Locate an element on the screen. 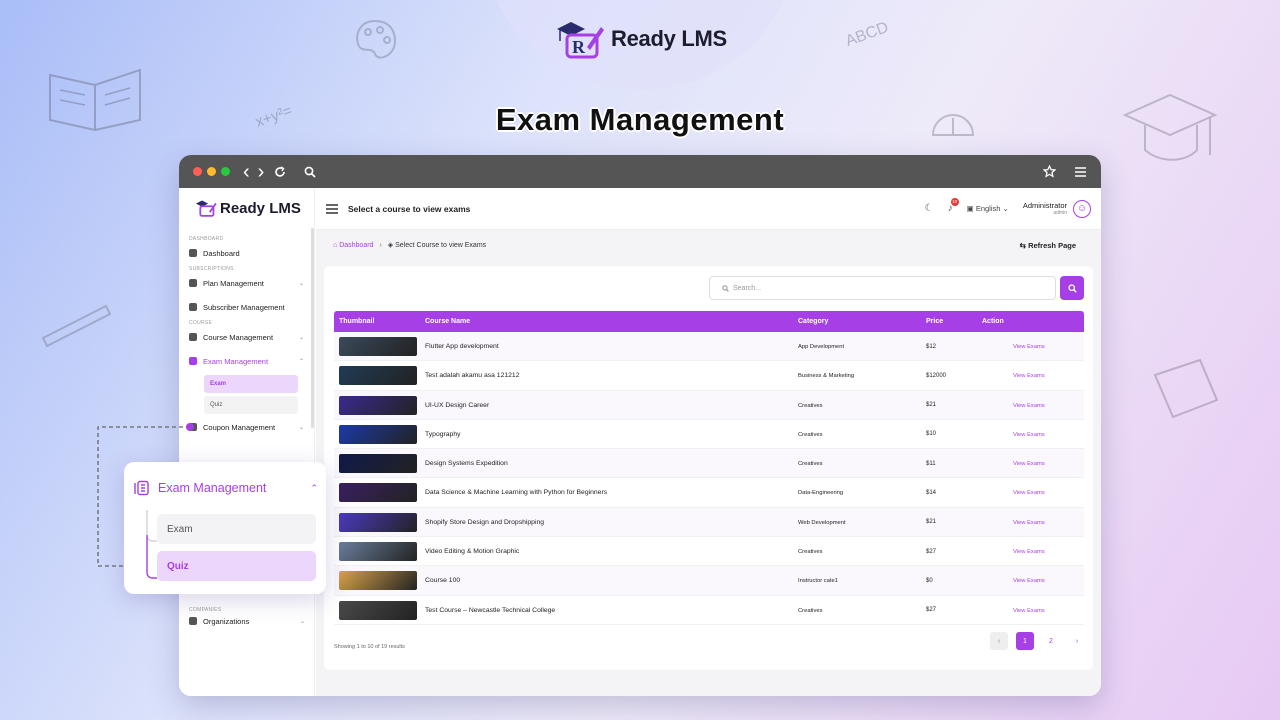 Image resolution: width=1280 pixels, height=720 pixels. sidebar-item-subscriber: Subscriber Management is located at coordinates (246, 307).